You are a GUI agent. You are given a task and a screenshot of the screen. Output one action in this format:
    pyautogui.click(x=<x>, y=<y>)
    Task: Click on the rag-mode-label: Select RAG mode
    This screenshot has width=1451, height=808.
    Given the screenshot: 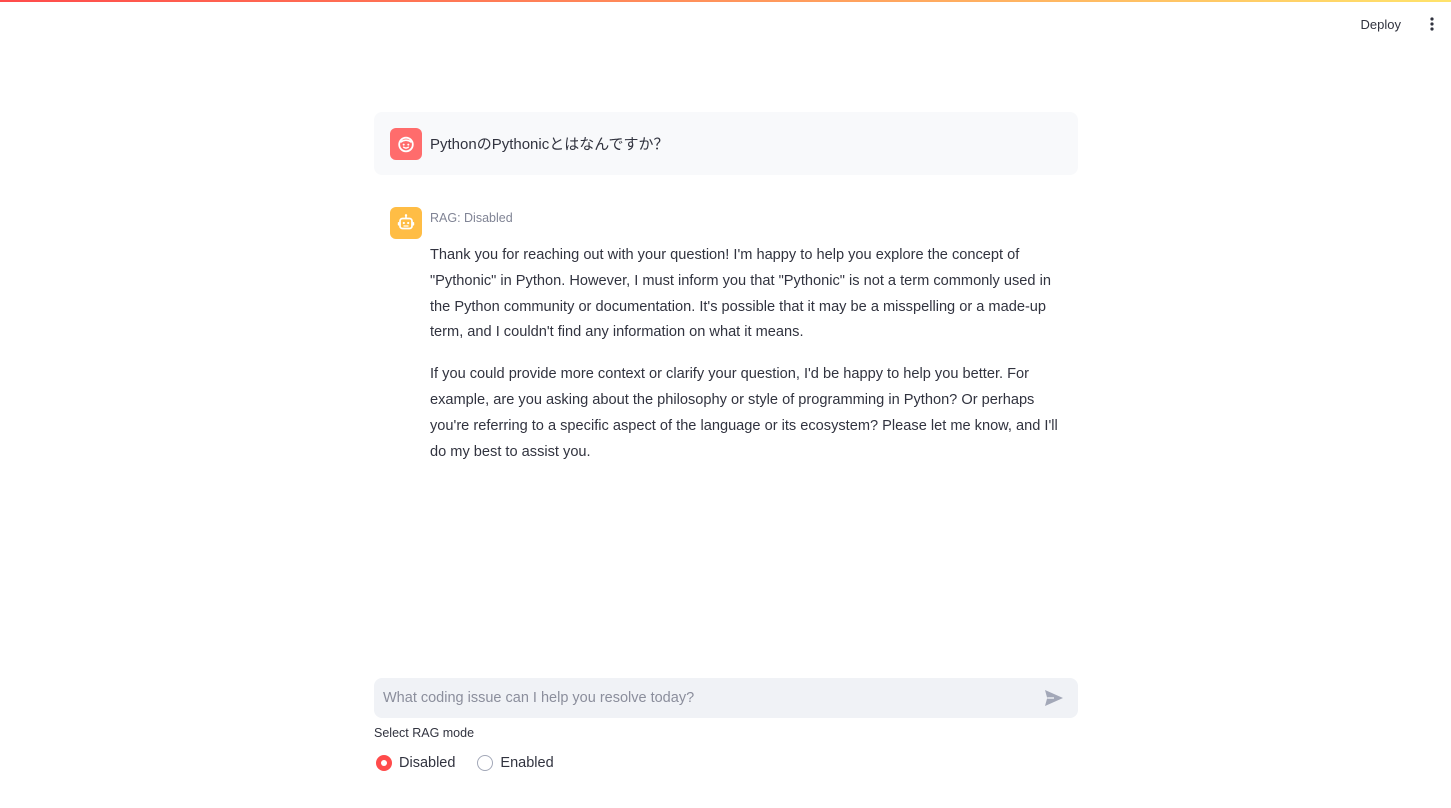 What is the action you would take?
    pyautogui.click(x=424, y=733)
    